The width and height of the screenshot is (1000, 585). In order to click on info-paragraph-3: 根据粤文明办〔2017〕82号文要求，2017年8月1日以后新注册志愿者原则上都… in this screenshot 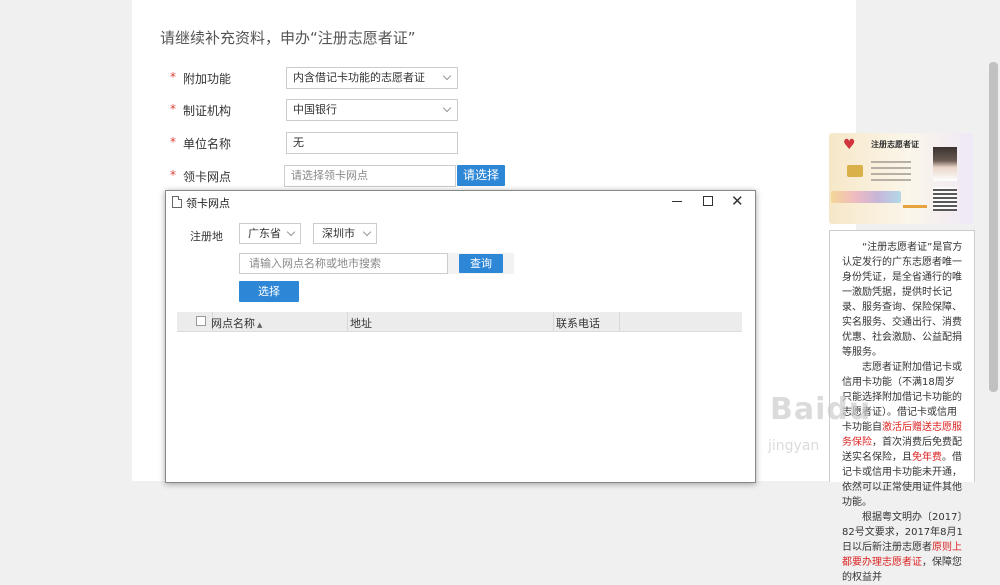, I will do `click(903, 547)`.